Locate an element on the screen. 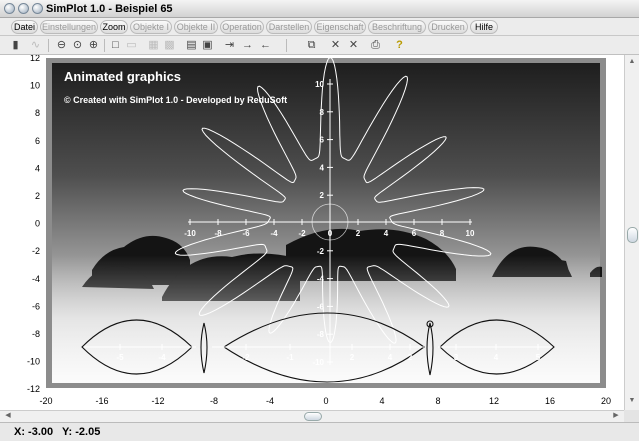 Image resolution: width=639 pixels, height=441 pixels. outer-y-tick-label: 8 is located at coordinates (37, 113).